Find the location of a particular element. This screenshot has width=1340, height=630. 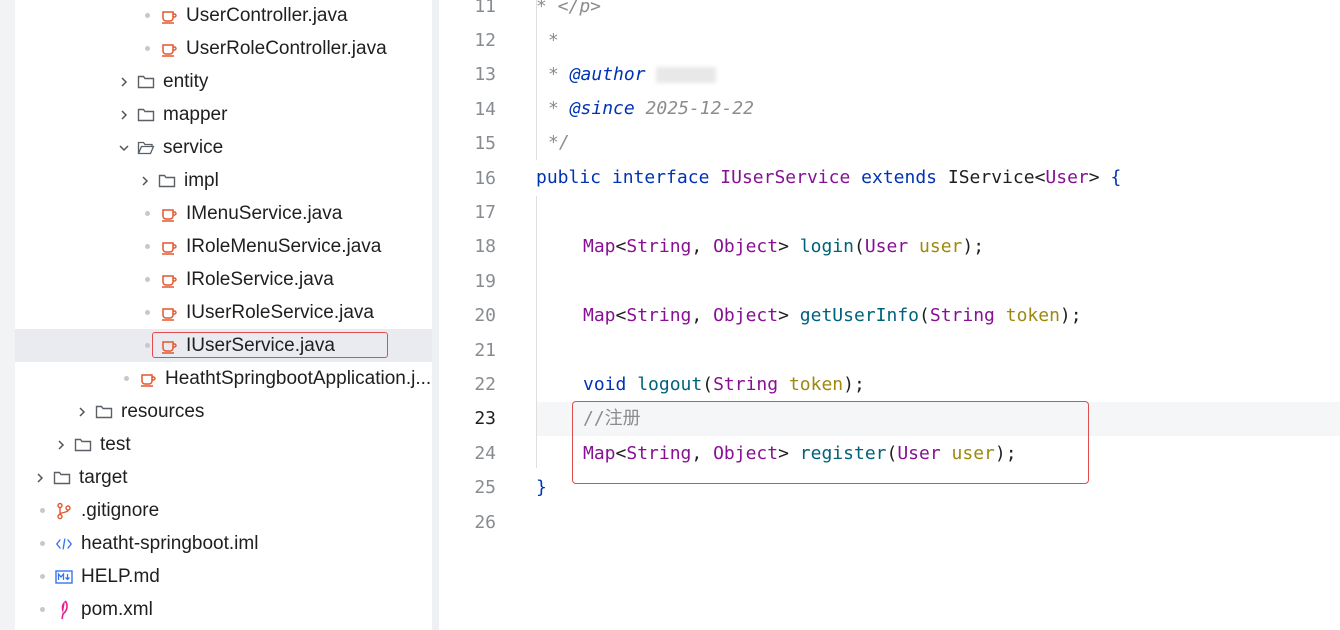

tree-gutter is located at coordinates (7, 315).